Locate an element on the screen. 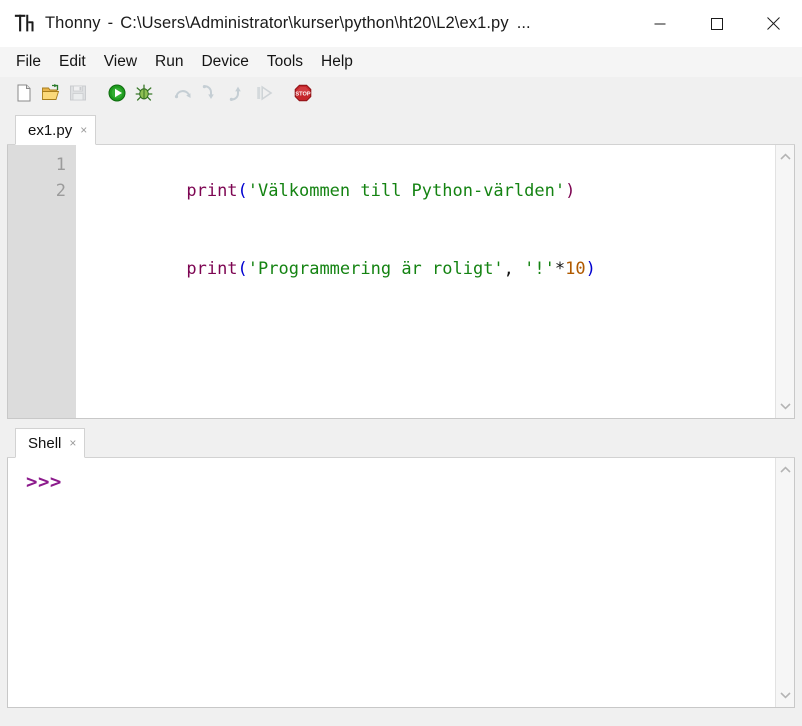  menu-item-edit: Edit is located at coordinates (72, 62).